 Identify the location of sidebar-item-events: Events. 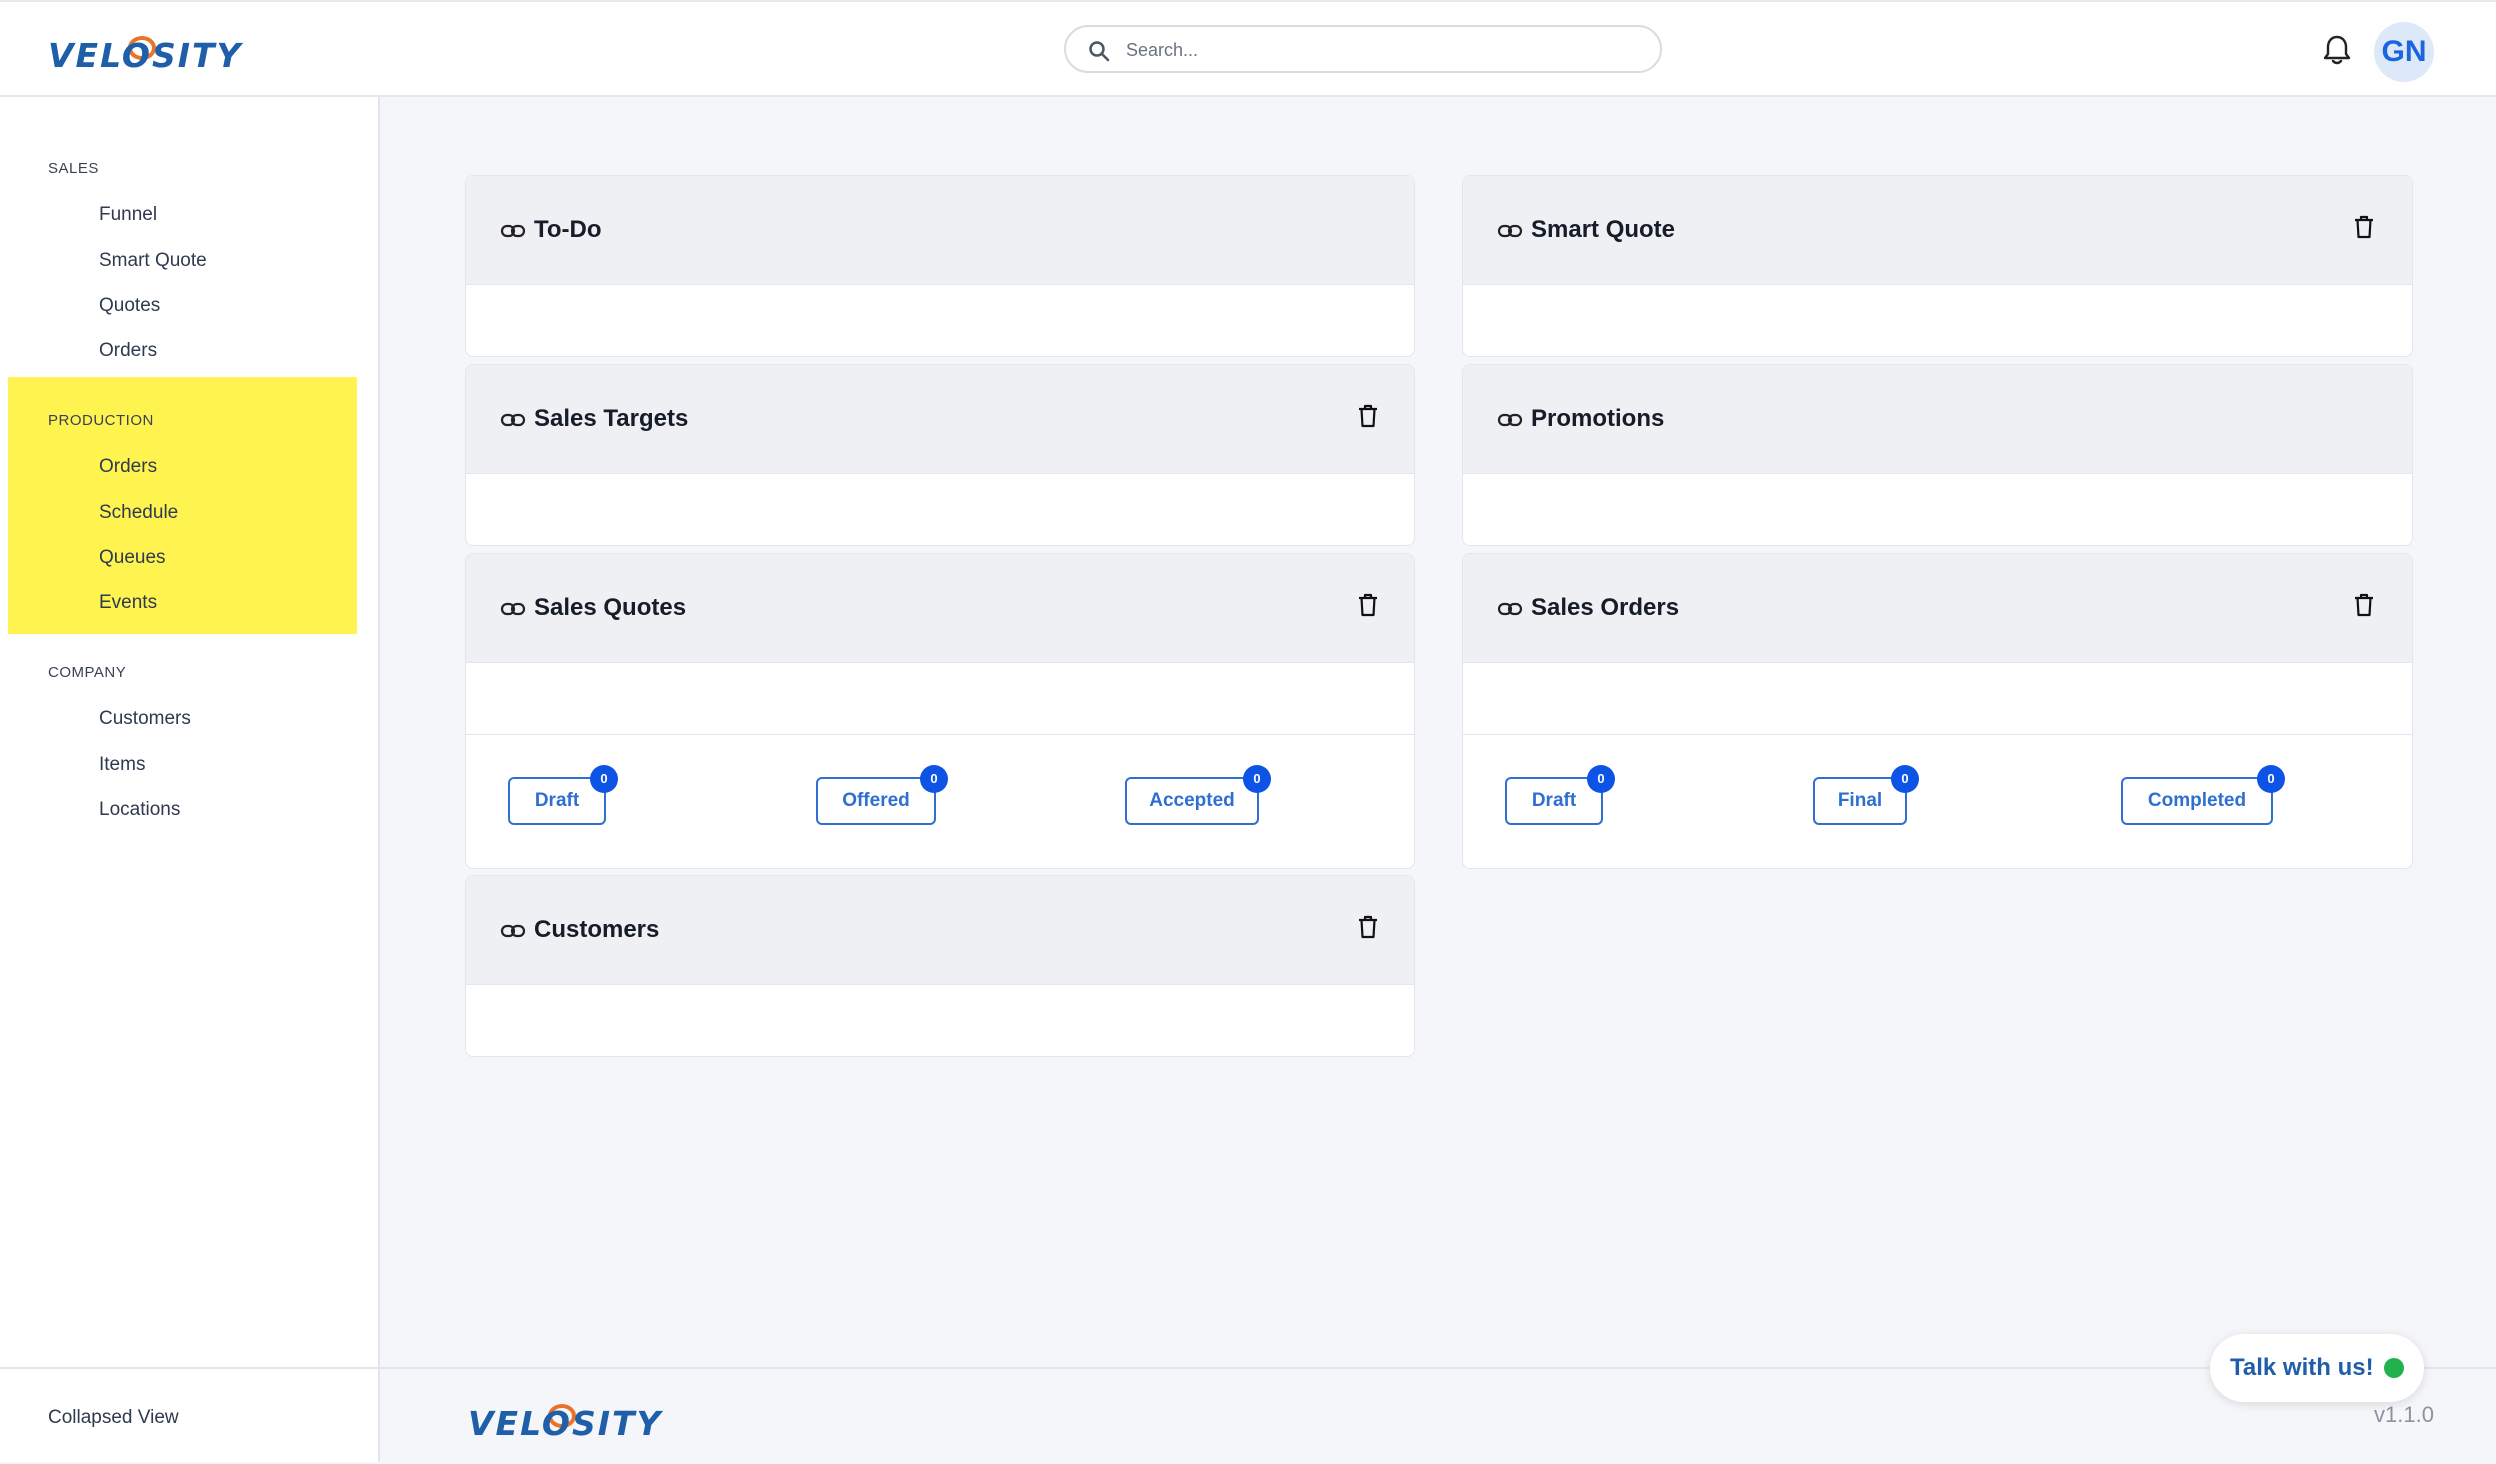
(128, 603).